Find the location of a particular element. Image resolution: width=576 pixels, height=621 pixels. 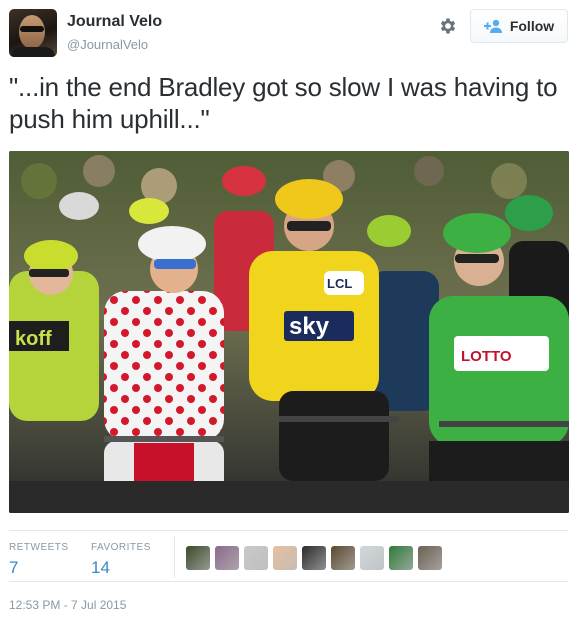

retweets-label: RETWEETS is located at coordinates (39, 547).